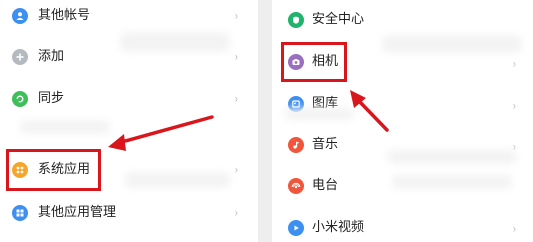 The width and height of the screenshot is (533, 242). What do you see at coordinates (248, 120) in the screenshot?
I see `annotation-arrows` at bounding box center [248, 120].